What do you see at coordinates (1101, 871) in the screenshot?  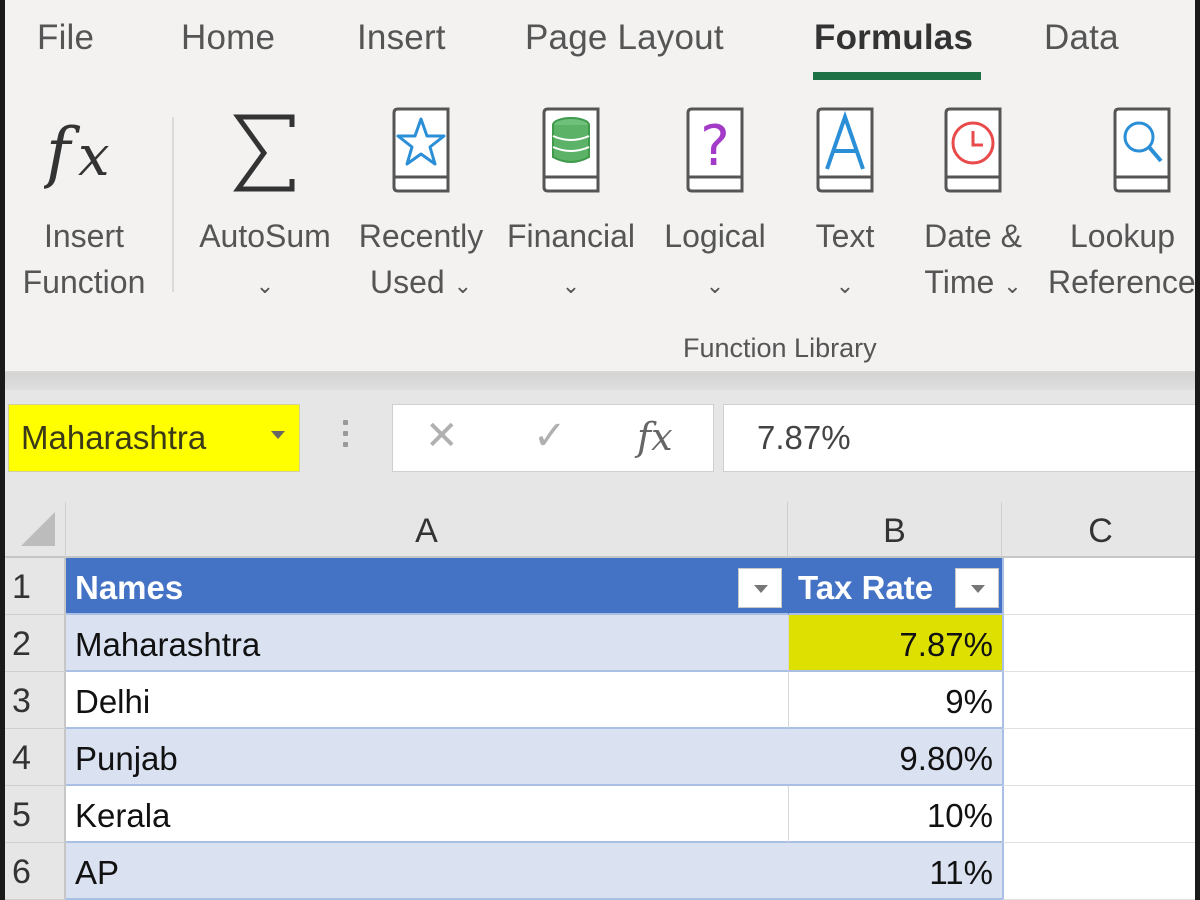 I see `cell-c6` at bounding box center [1101, 871].